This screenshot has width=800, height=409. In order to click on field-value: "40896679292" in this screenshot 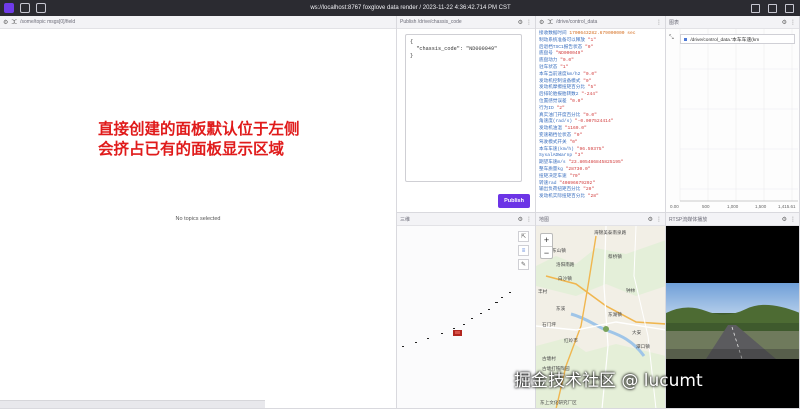, I will do `click(577, 183)`.